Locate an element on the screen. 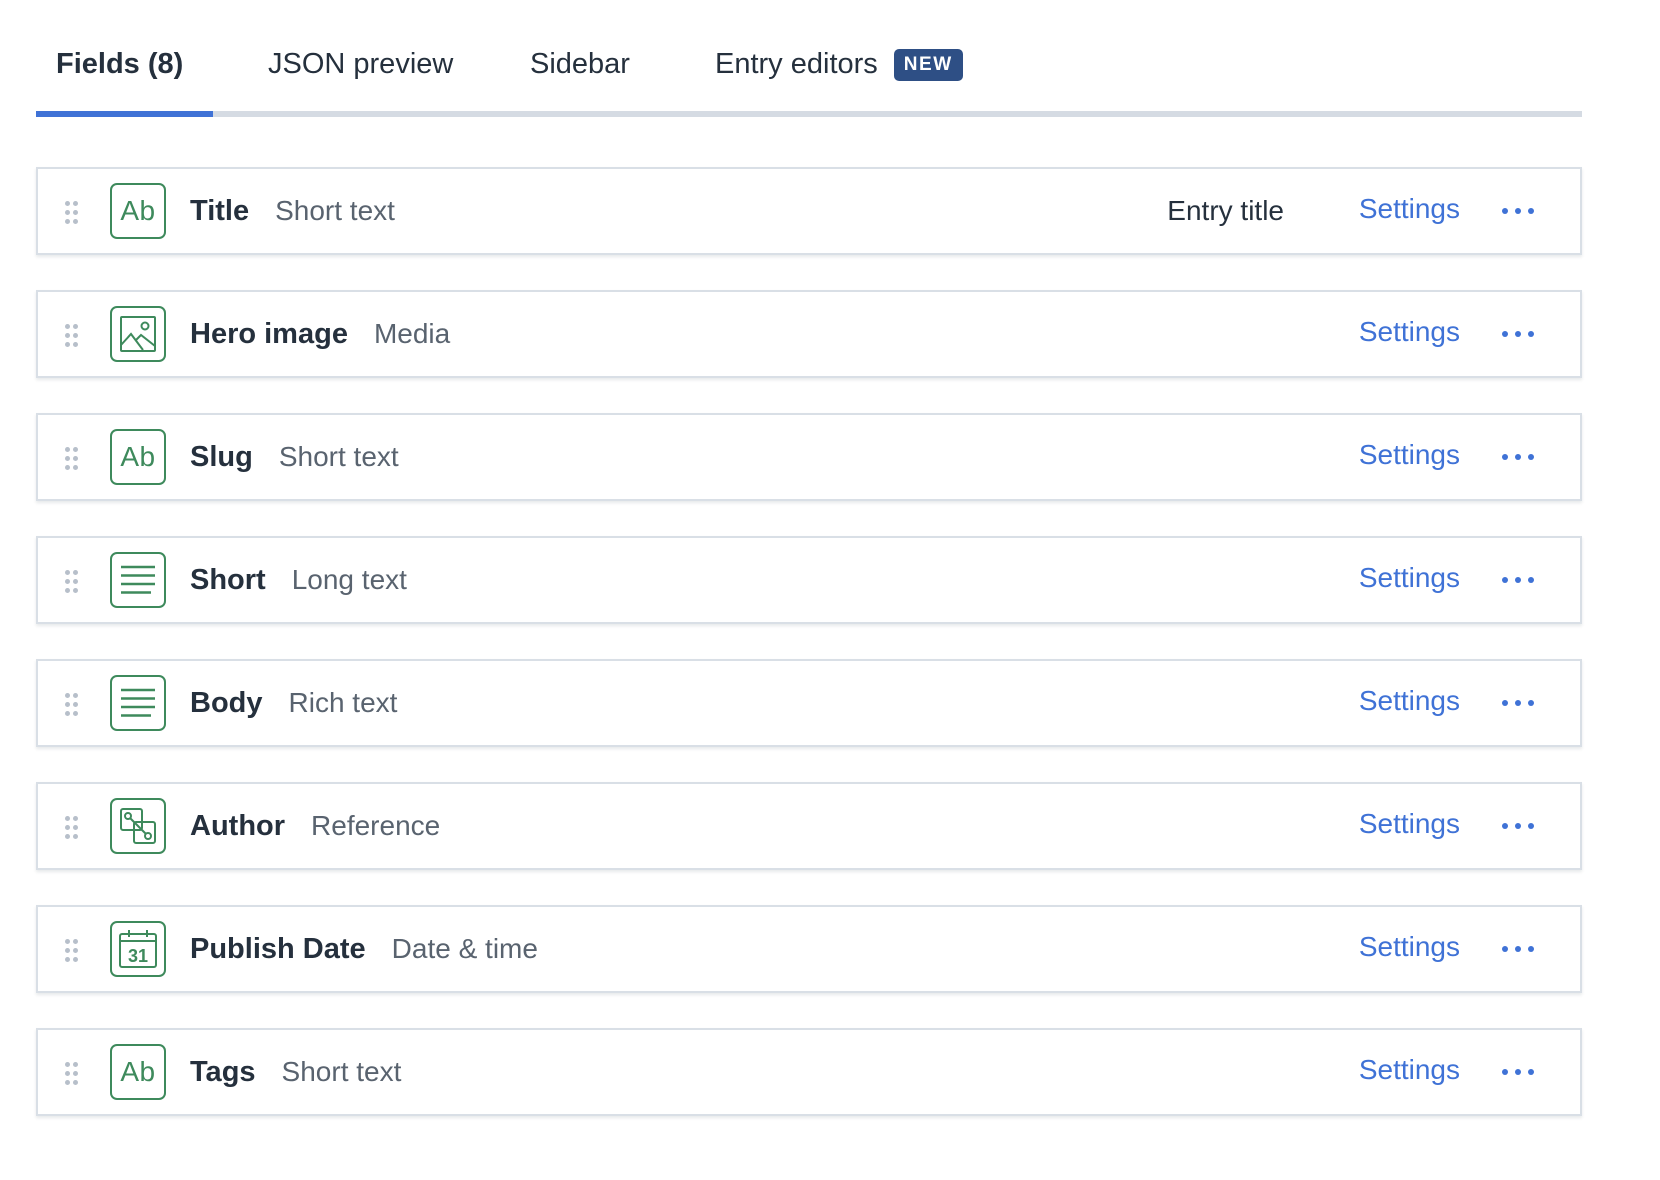 Image resolution: width=1660 pixels, height=1180 pixels. field-info: Title Short text is located at coordinates (292, 211).